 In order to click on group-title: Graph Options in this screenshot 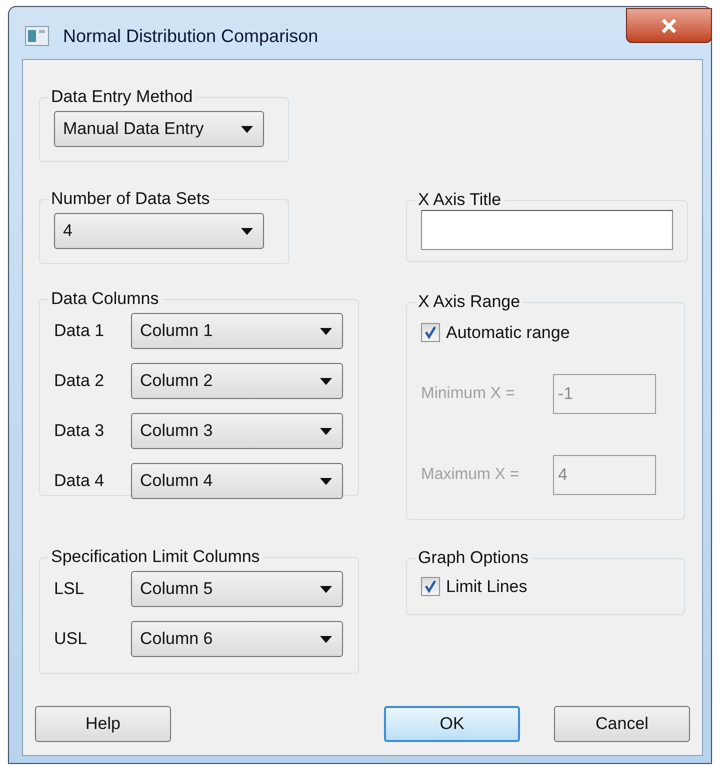, I will do `click(473, 557)`.